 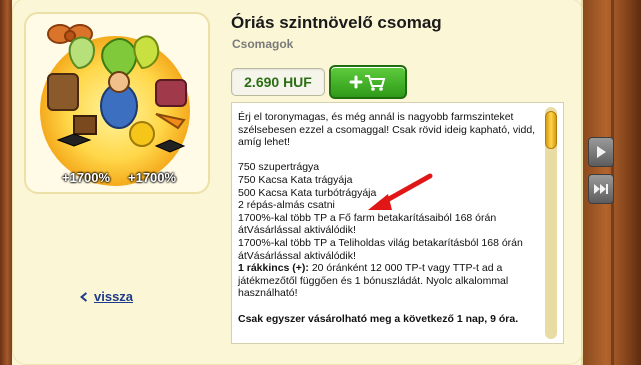 I want to click on back-link: vissza, so click(x=107, y=296).